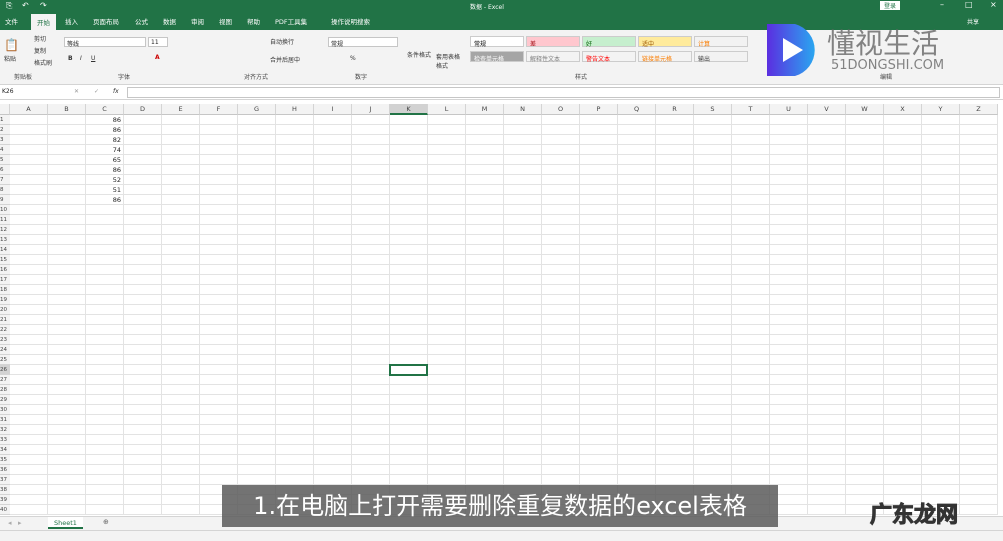  What do you see at coordinates (5, 150) in the screenshot?
I see `row-header-4: 4` at bounding box center [5, 150].